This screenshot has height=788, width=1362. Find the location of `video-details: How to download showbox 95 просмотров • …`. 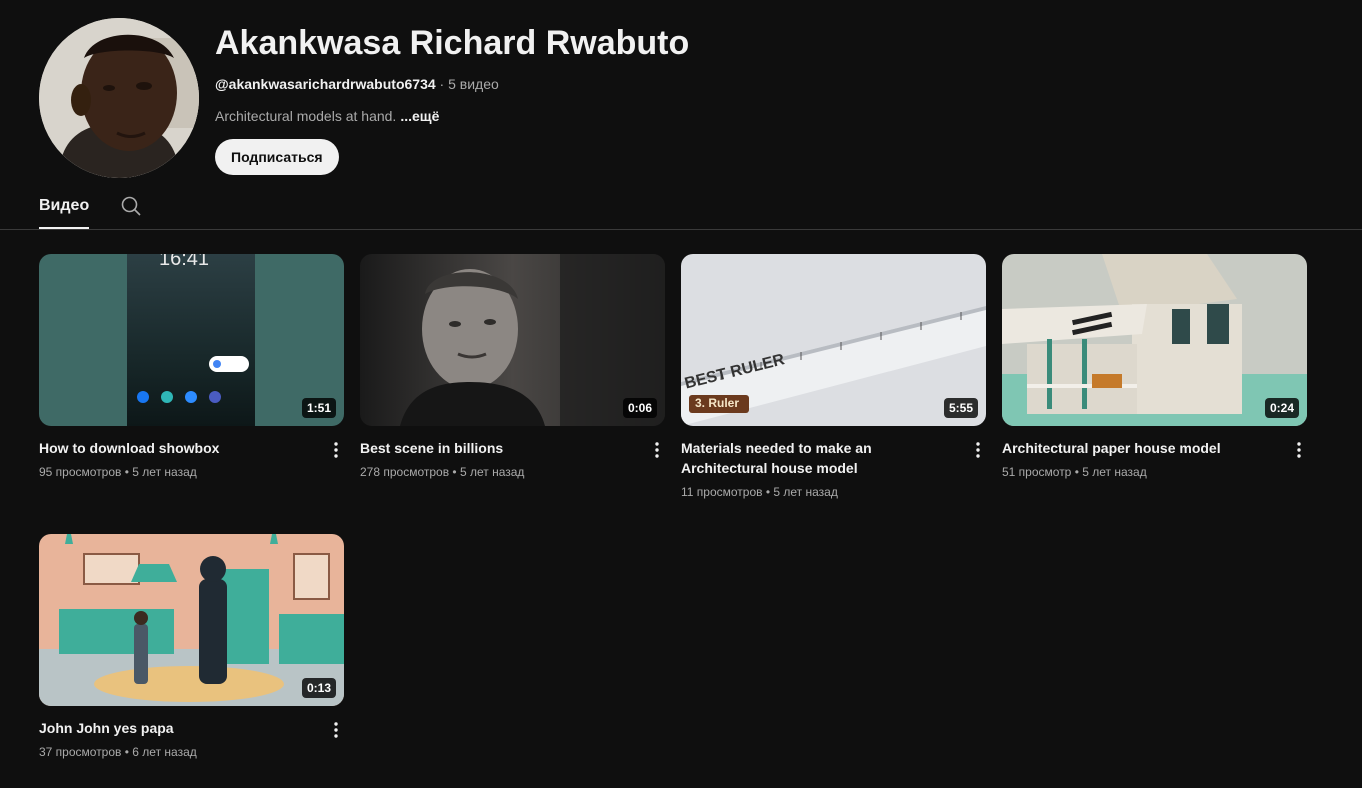

video-details: How to download showbox 95 просмотров • … is located at coordinates (191, 459).